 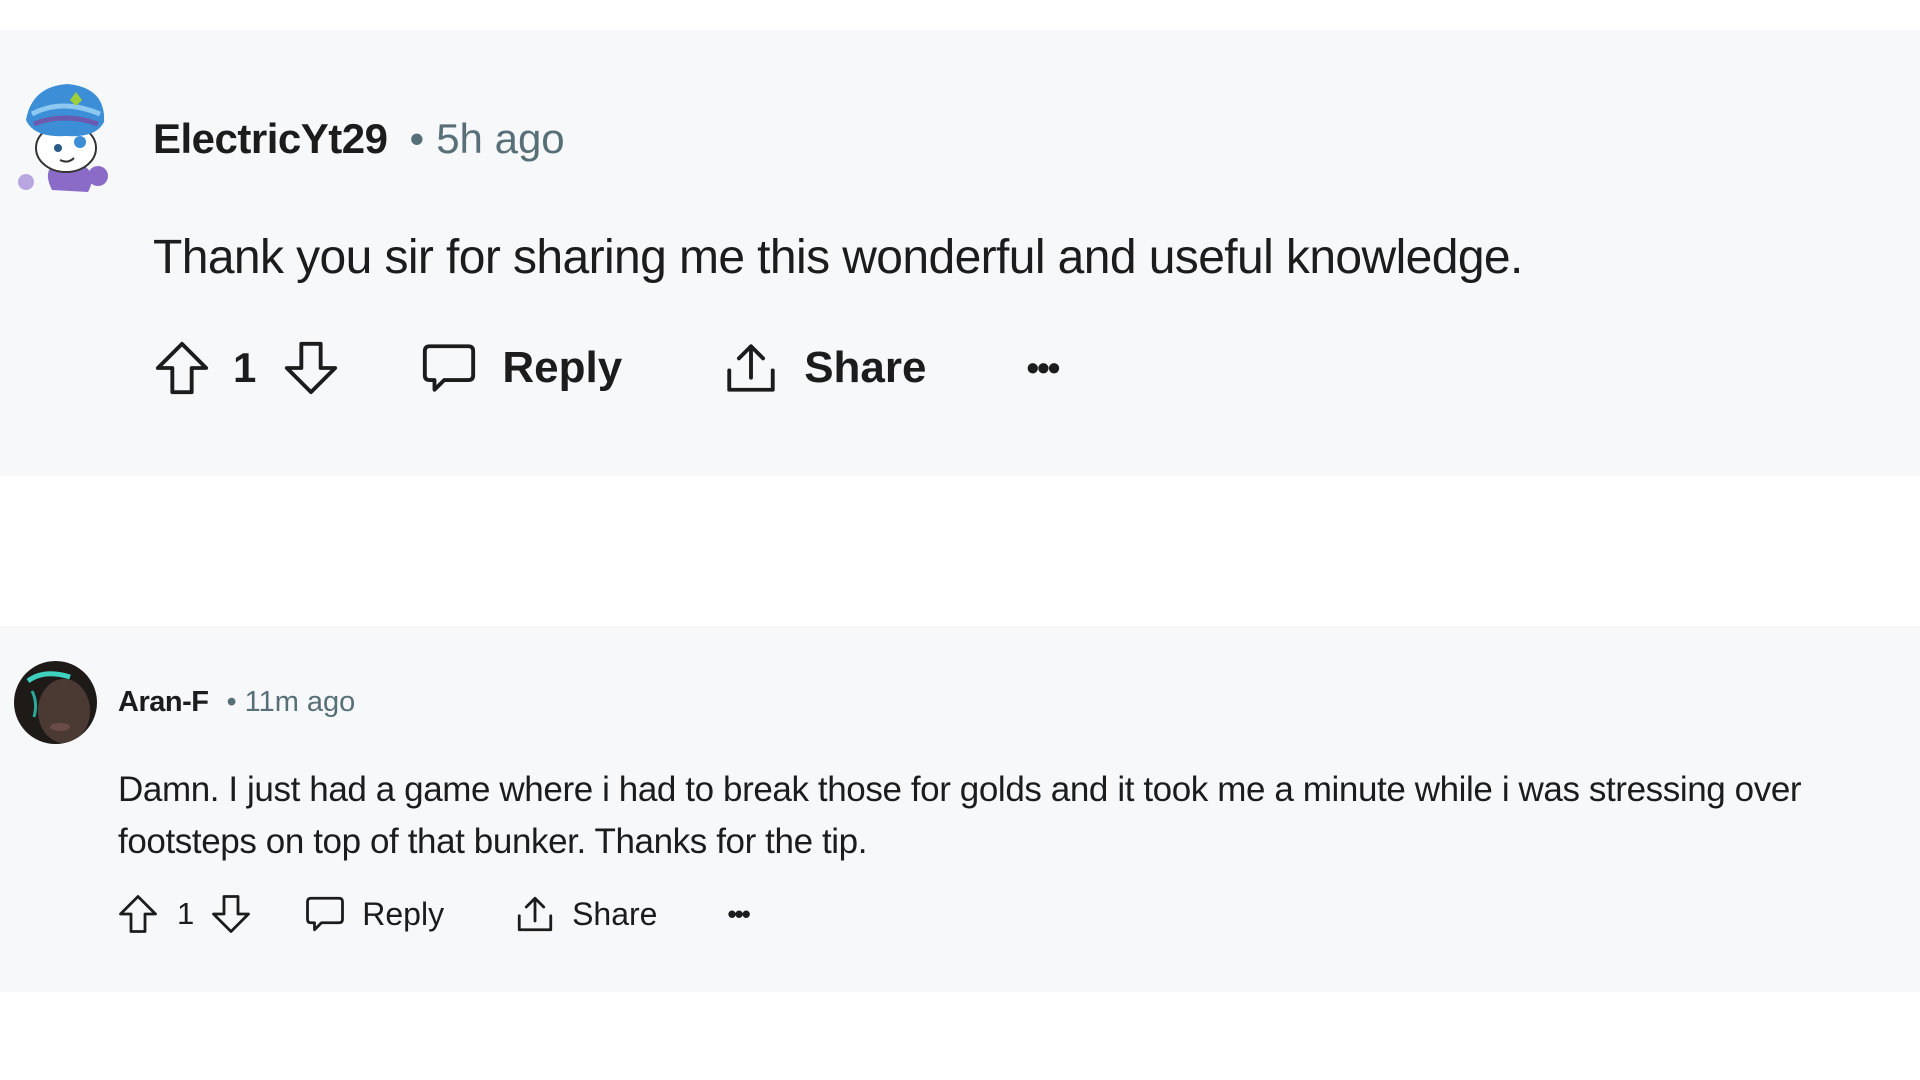 What do you see at coordinates (163, 702) in the screenshot?
I see `author-name: Aran-F` at bounding box center [163, 702].